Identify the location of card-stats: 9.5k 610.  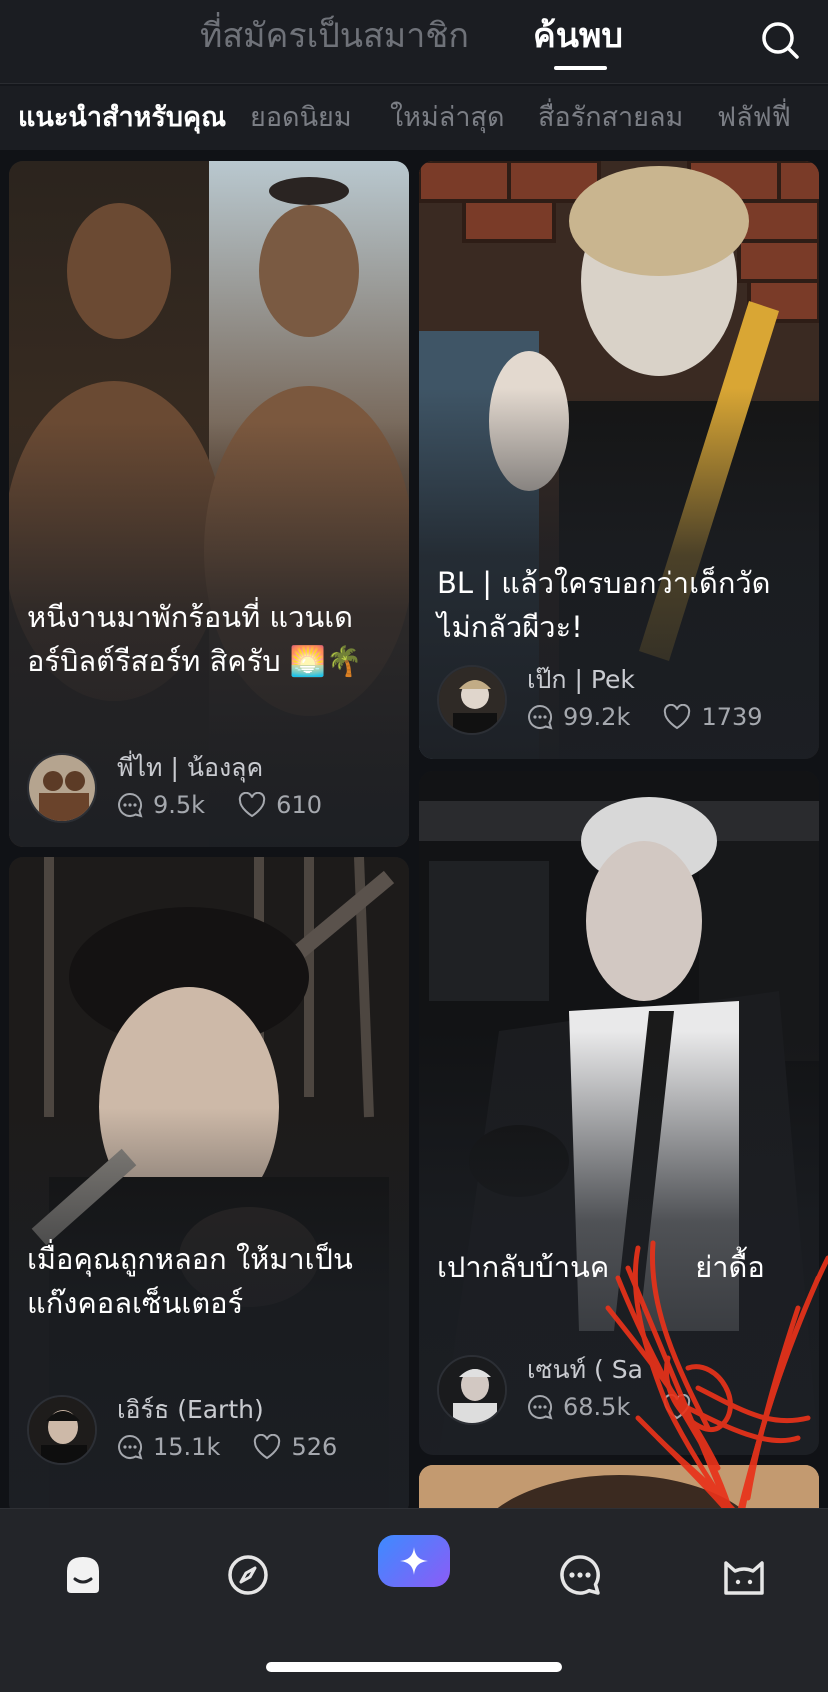
(233, 807).